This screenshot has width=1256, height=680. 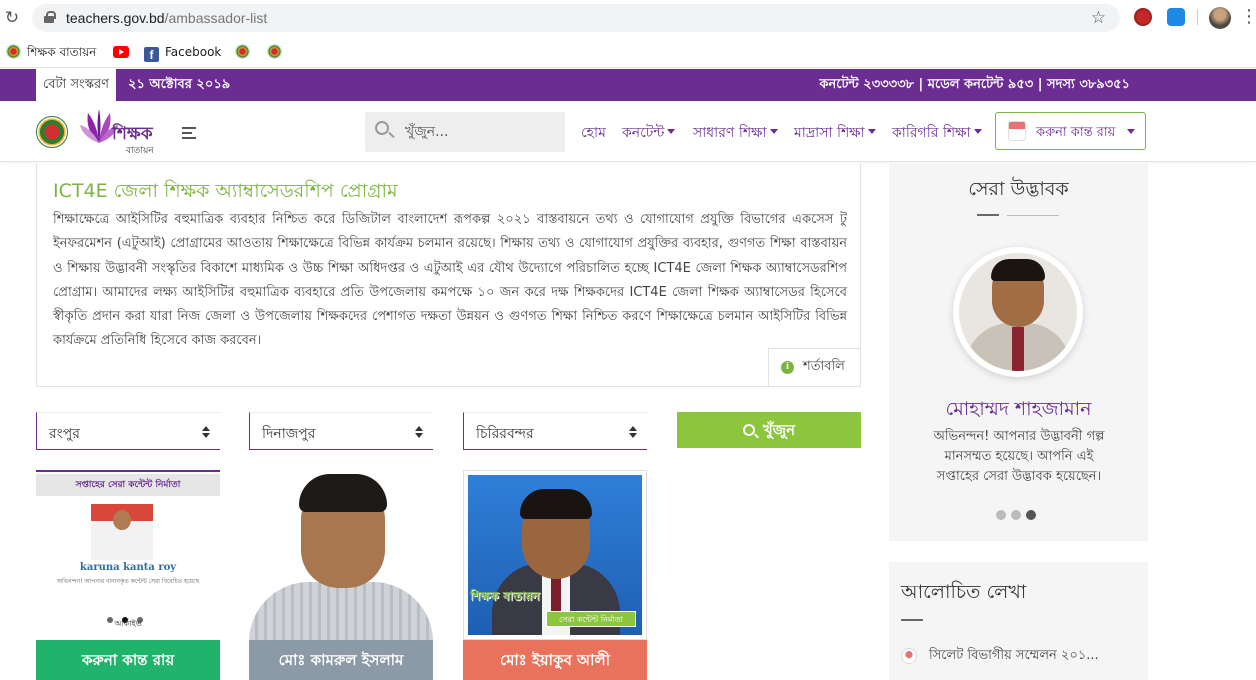 I want to click on bookmark-youtube, so click(x=124, y=52).